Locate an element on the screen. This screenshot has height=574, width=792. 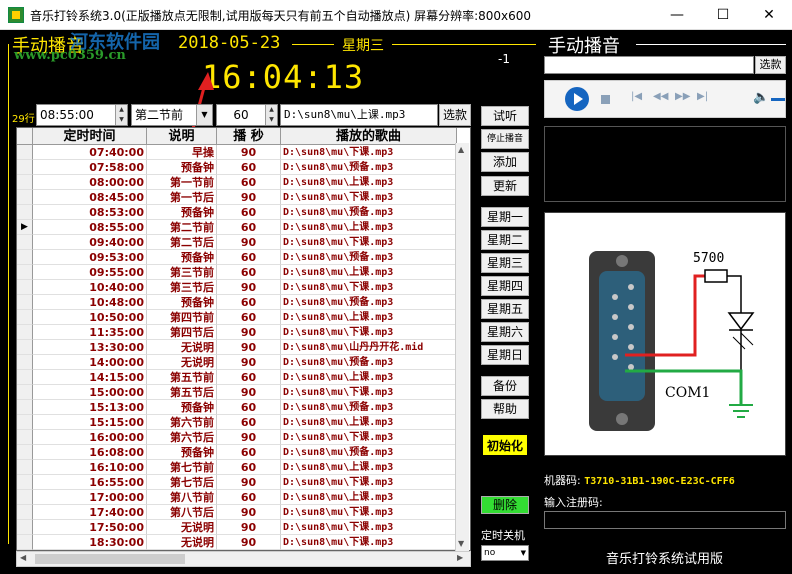
table-row: 17:50:00 无说明 90 D:\sun8\mu\下课.mp3 is located at coordinates (237, 527).